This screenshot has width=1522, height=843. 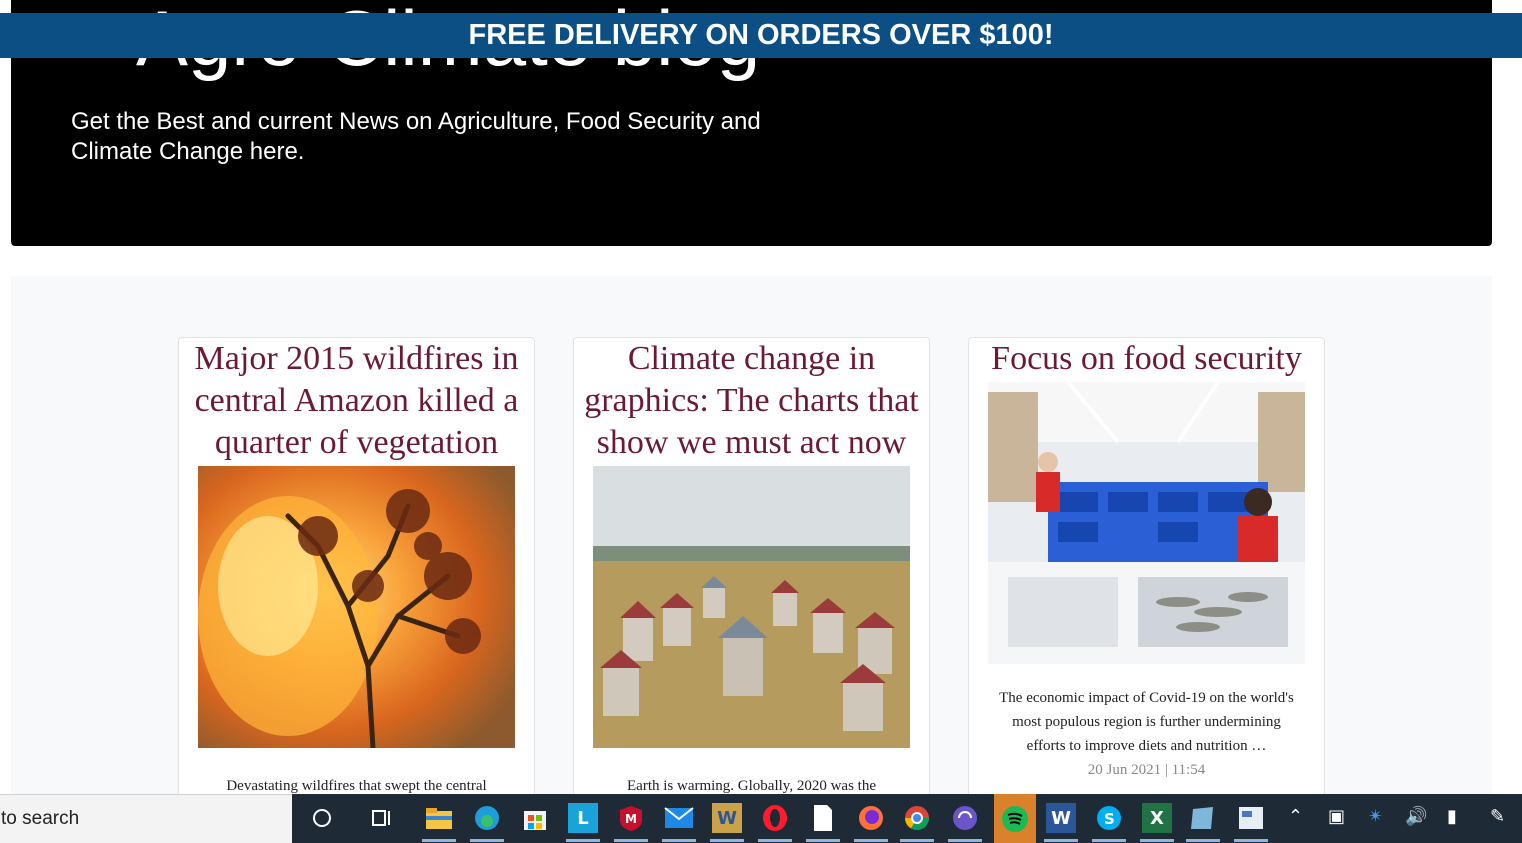 I want to click on l-app-icon: L, so click(x=583, y=822).